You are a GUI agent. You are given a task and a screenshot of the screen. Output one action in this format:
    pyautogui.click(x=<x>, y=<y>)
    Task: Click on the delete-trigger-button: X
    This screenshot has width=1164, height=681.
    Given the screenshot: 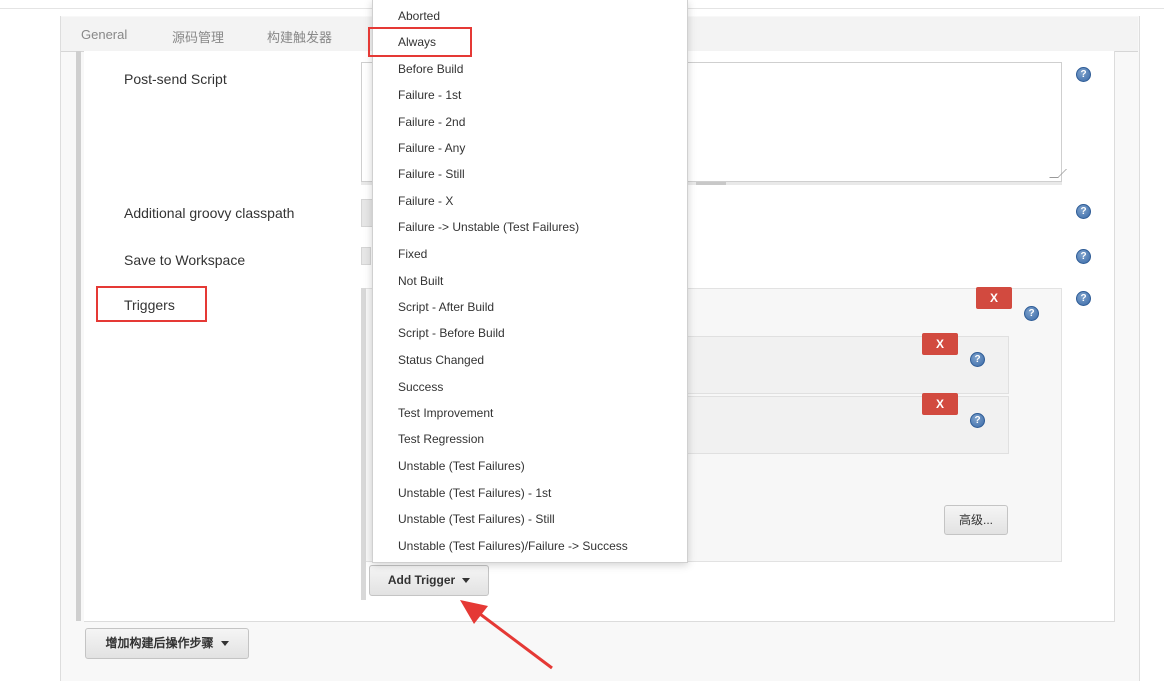 What is the action you would take?
    pyautogui.click(x=994, y=298)
    